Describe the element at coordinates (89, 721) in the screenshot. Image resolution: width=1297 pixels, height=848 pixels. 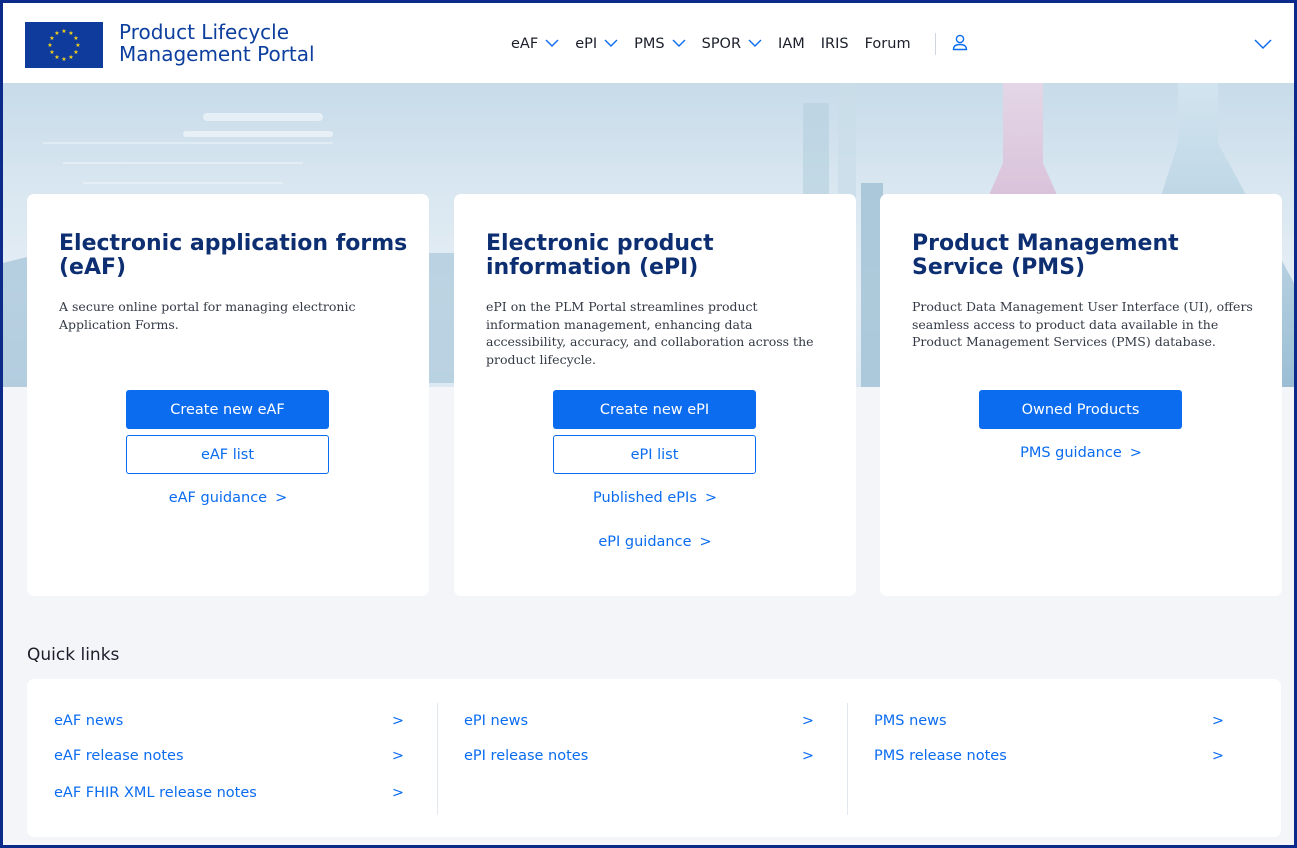
I see `eaf-news-label: eAF news` at that location.